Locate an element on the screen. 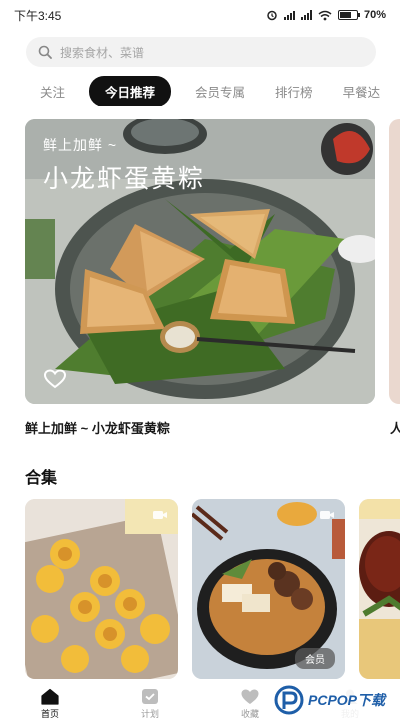  category-tabs: 关注 今日推荐 会员专属 排行榜 早餐达 is located at coordinates (200, 91).